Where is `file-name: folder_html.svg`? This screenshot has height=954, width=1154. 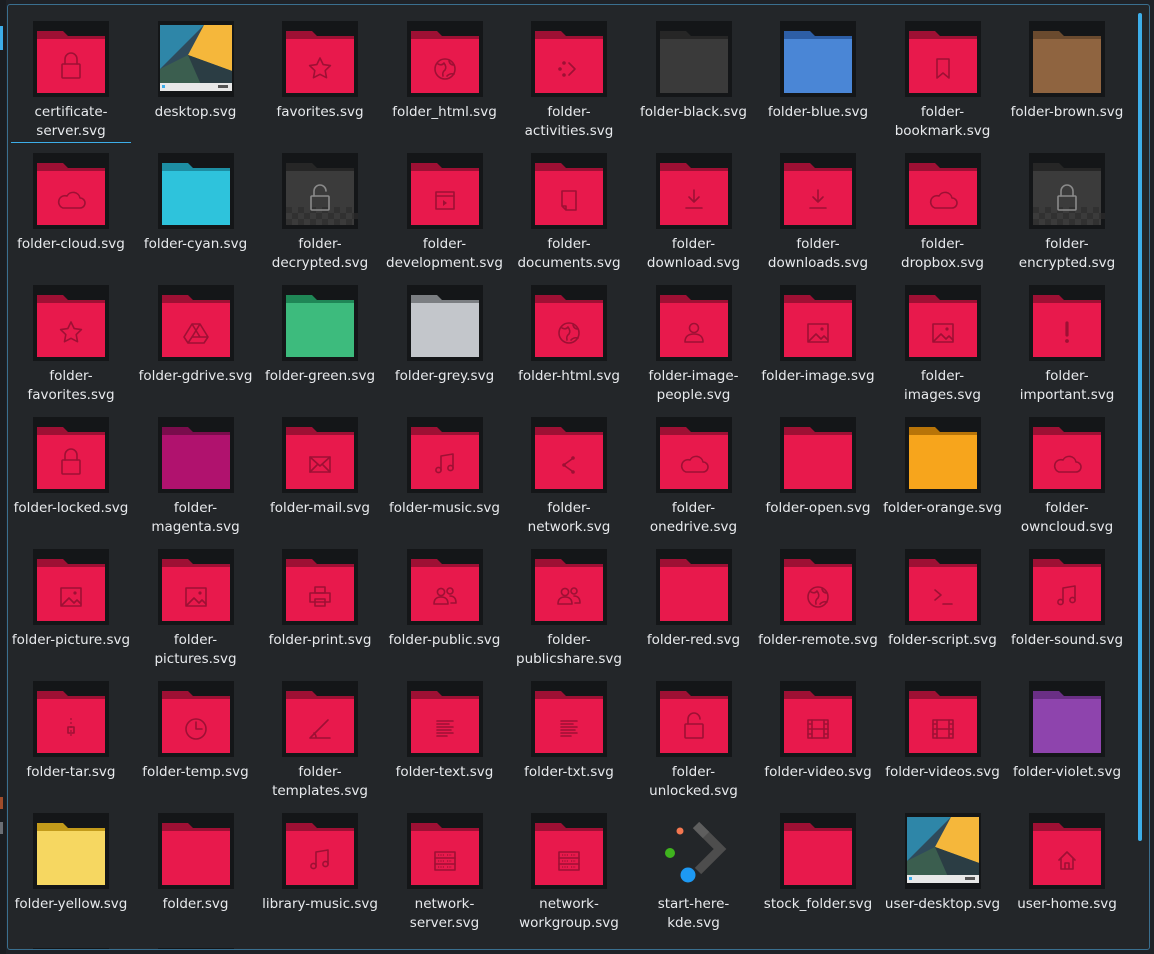
file-name: folder_html.svg is located at coordinates (444, 112).